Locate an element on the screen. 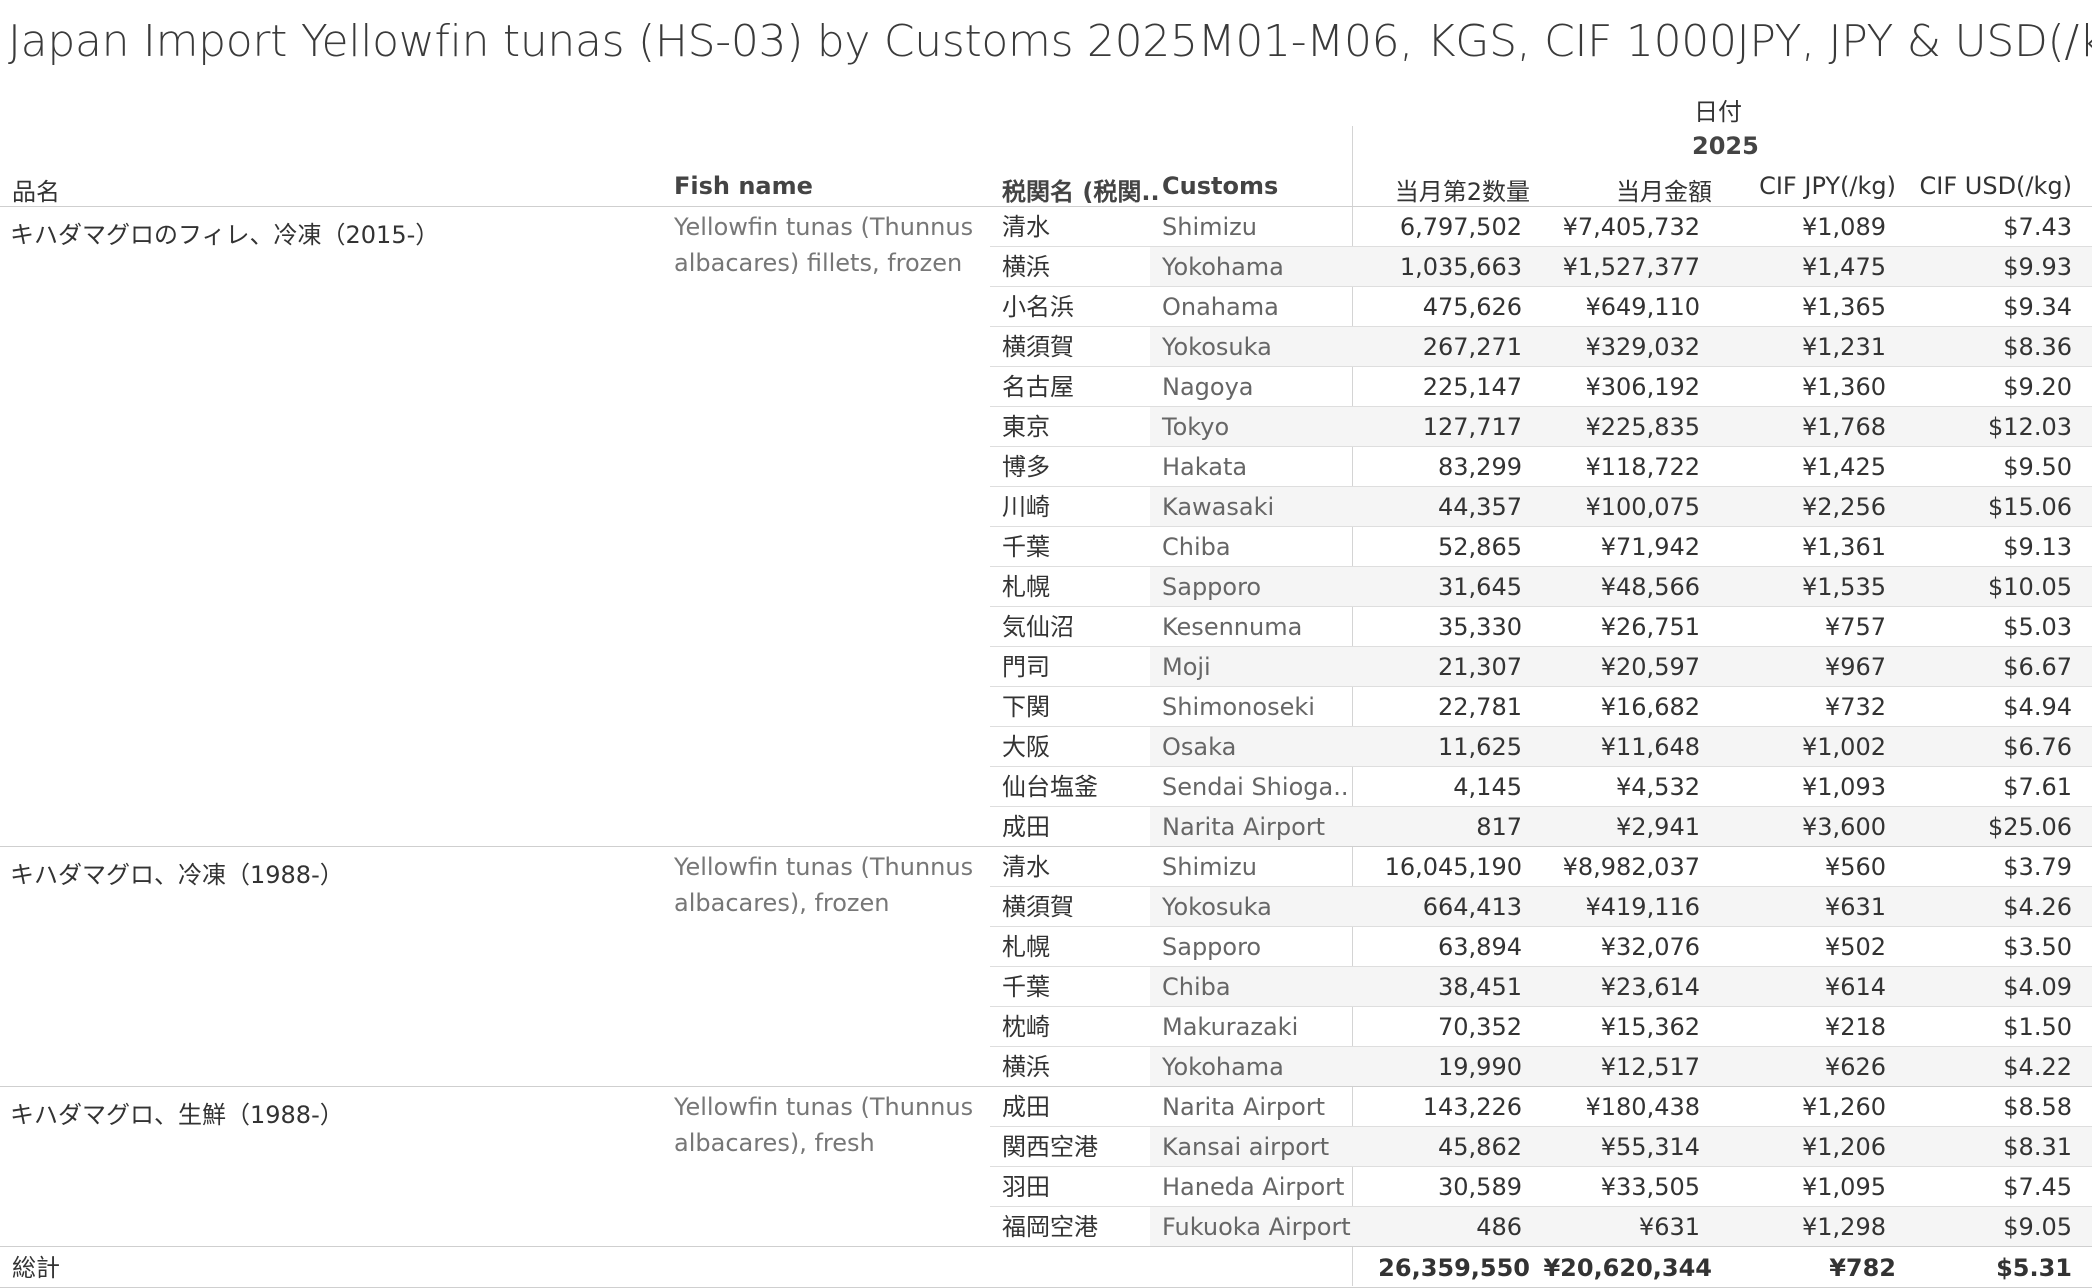  cif-jpy-cell: ¥1,361 is located at coordinates (1844, 547).